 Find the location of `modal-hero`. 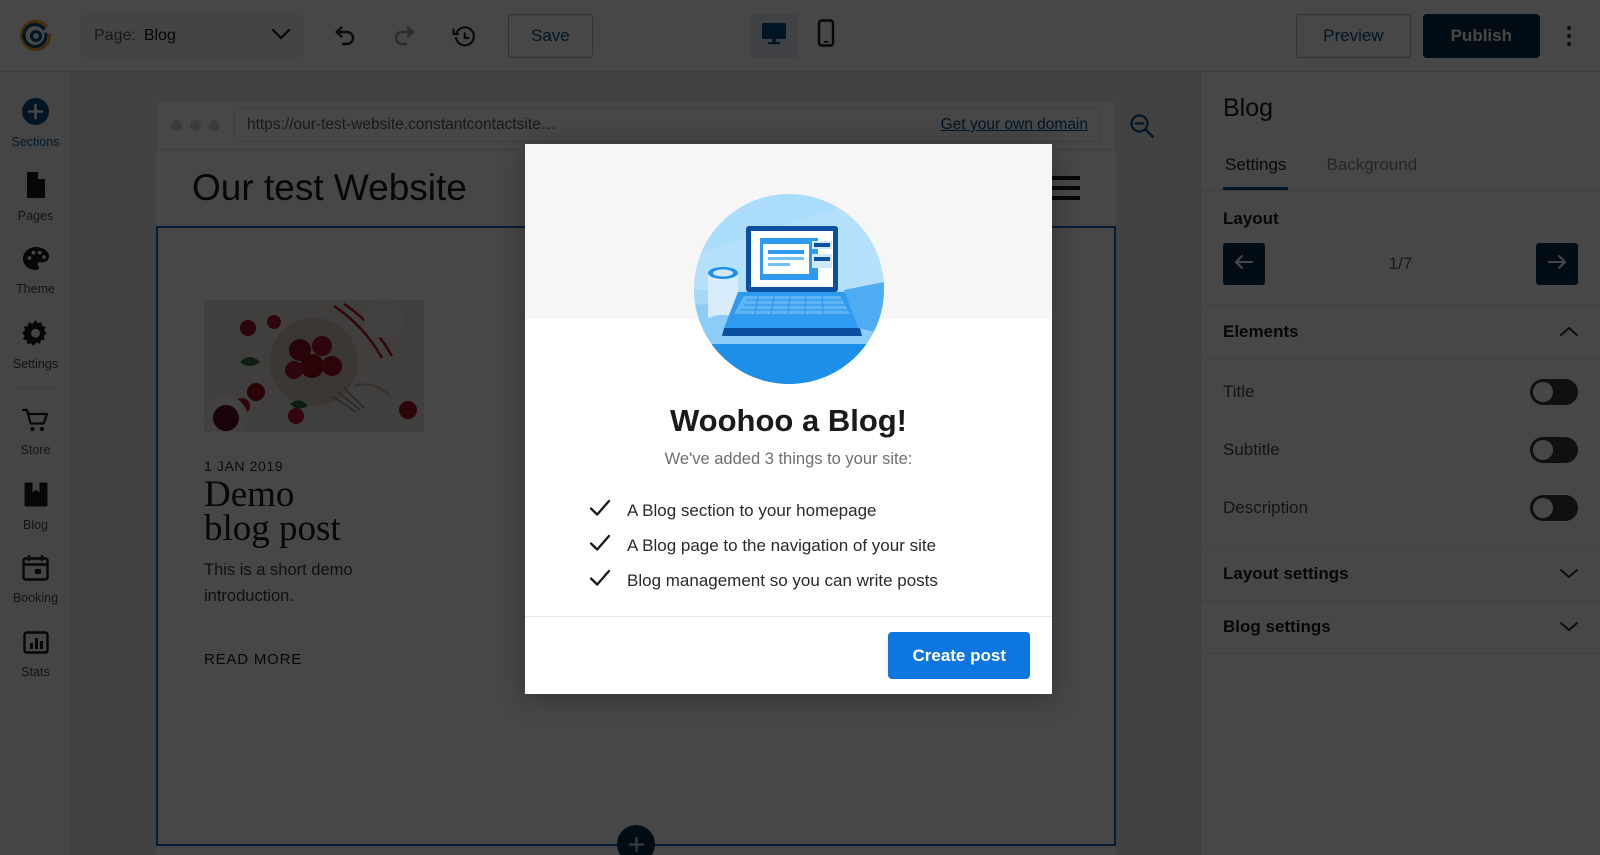

modal-hero is located at coordinates (788, 264).